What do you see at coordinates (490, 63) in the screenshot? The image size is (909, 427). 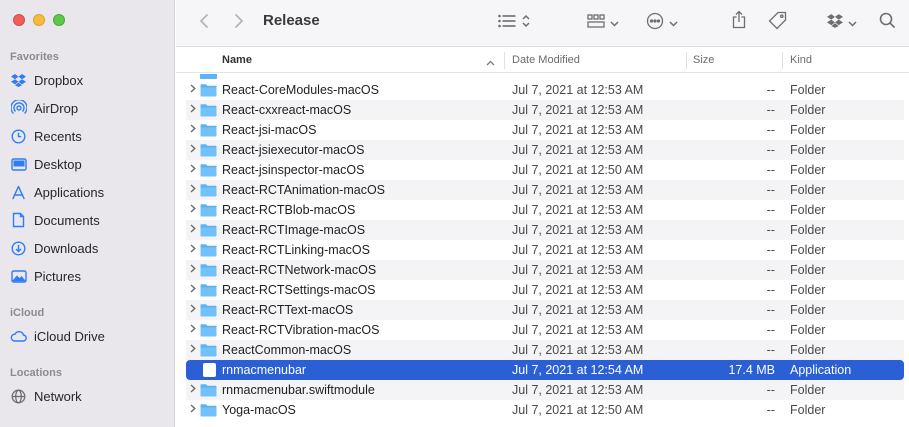 I see `sort-ascending-icon` at bounding box center [490, 63].